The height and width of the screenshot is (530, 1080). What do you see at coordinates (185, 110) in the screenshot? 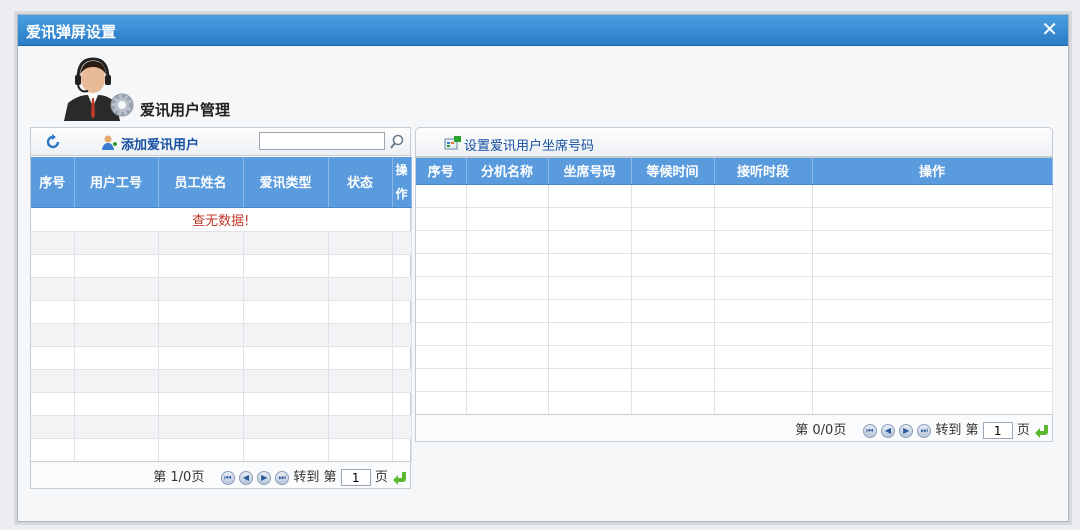
I see `header-title: 爱讯用户管理` at bounding box center [185, 110].